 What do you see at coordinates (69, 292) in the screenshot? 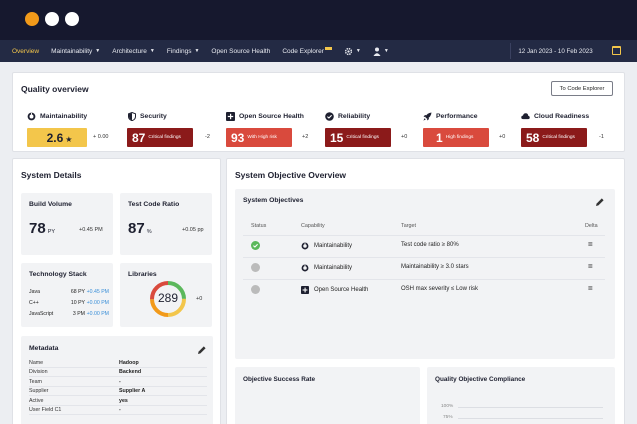
I see `tech-row-java: Java 68 PY +0.45 PM` at bounding box center [69, 292].